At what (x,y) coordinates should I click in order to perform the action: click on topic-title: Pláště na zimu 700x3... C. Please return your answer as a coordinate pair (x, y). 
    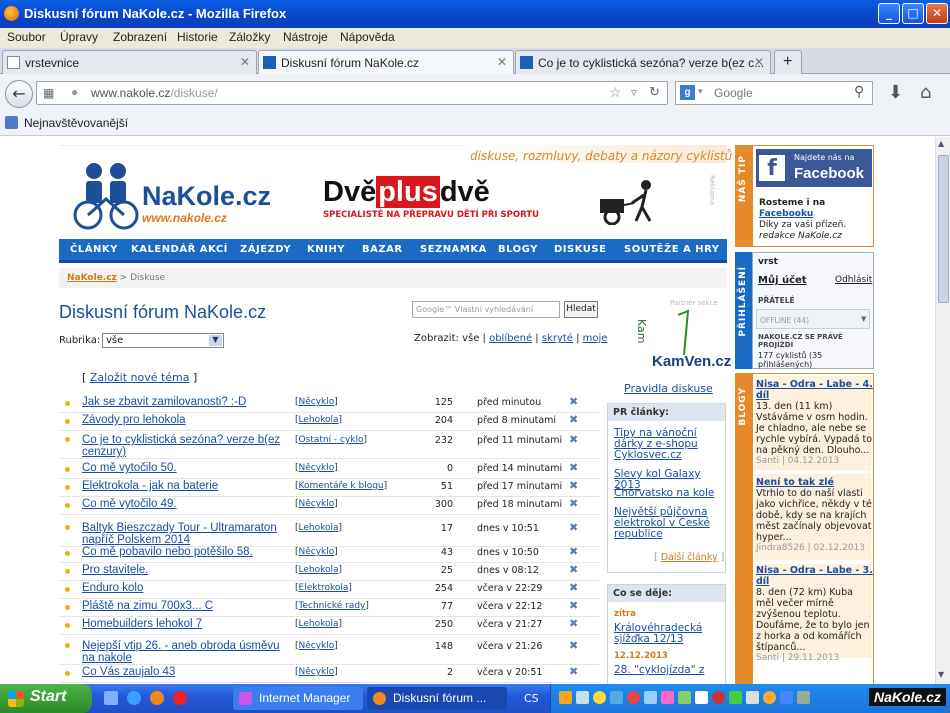
    Looking at the image, I should click on (185, 606).